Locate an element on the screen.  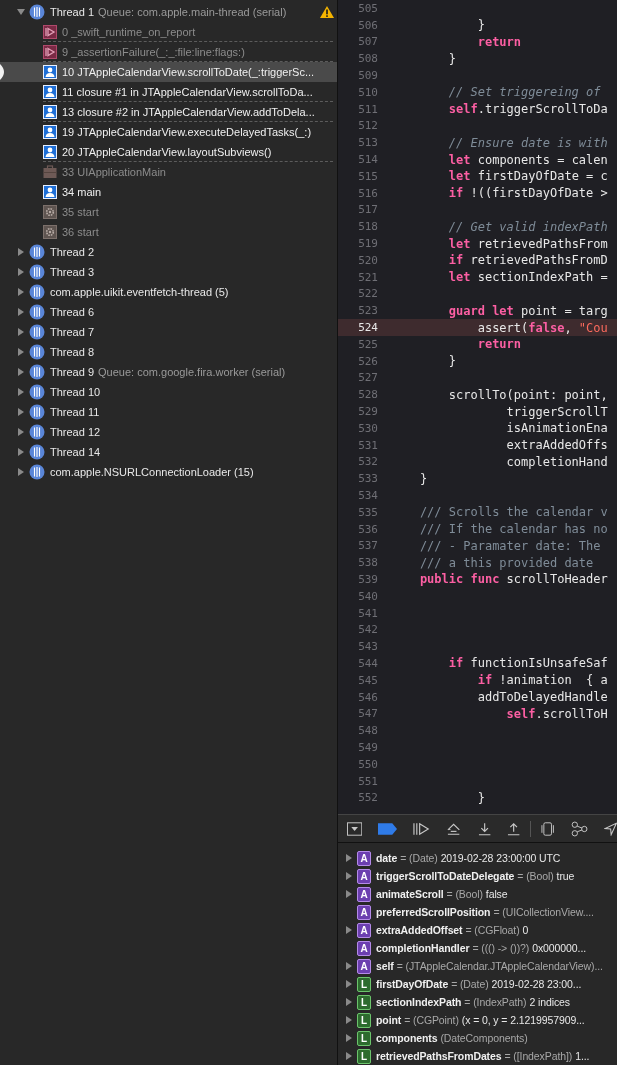
memory-graph-icon is located at coordinates (579, 828).